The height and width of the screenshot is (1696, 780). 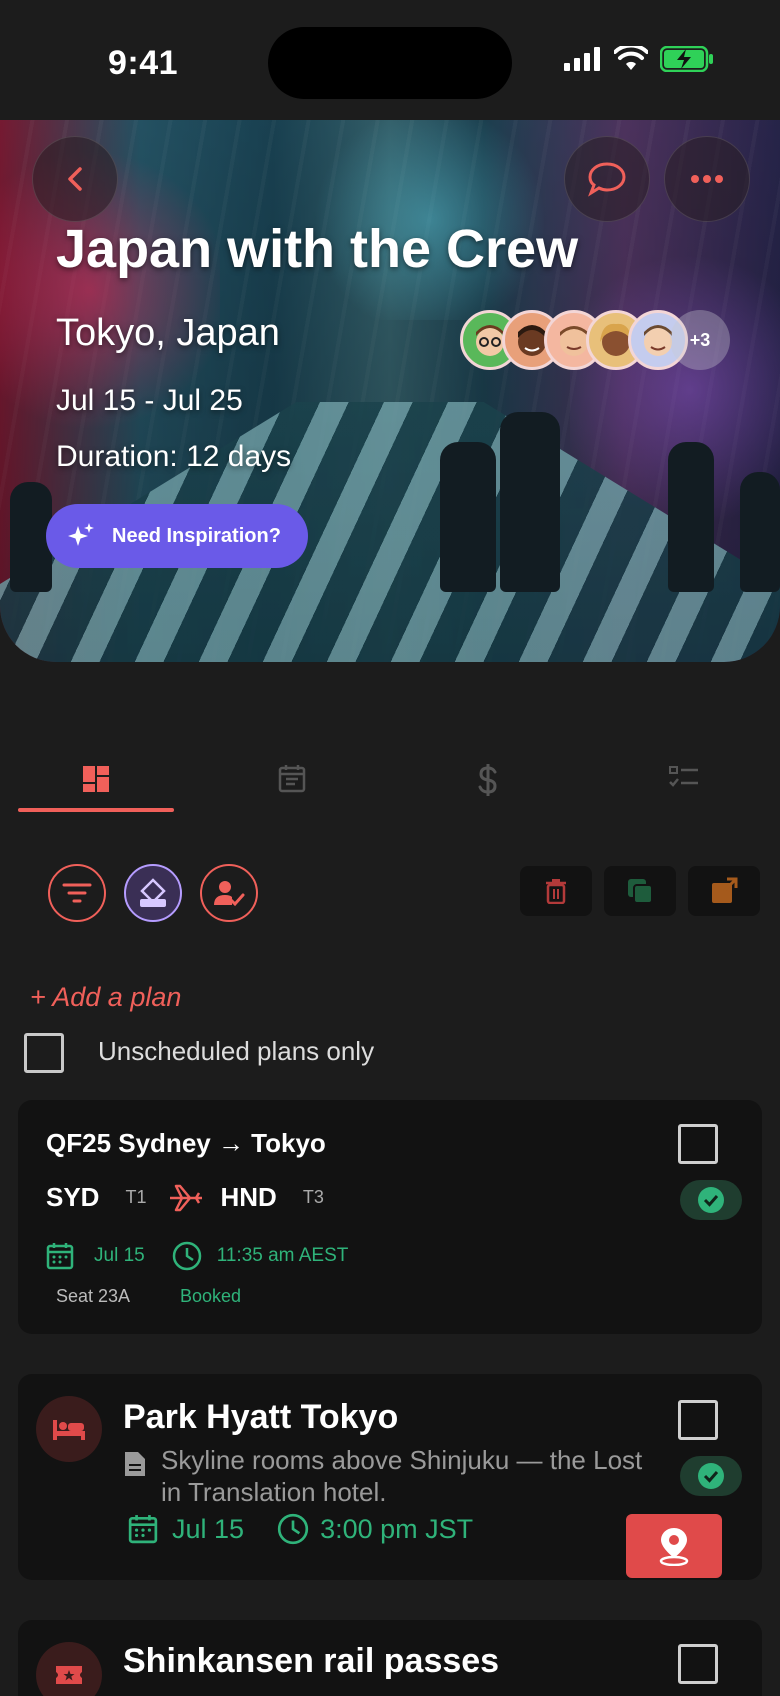 I want to click on tab-budget, so click(x=488, y=776).